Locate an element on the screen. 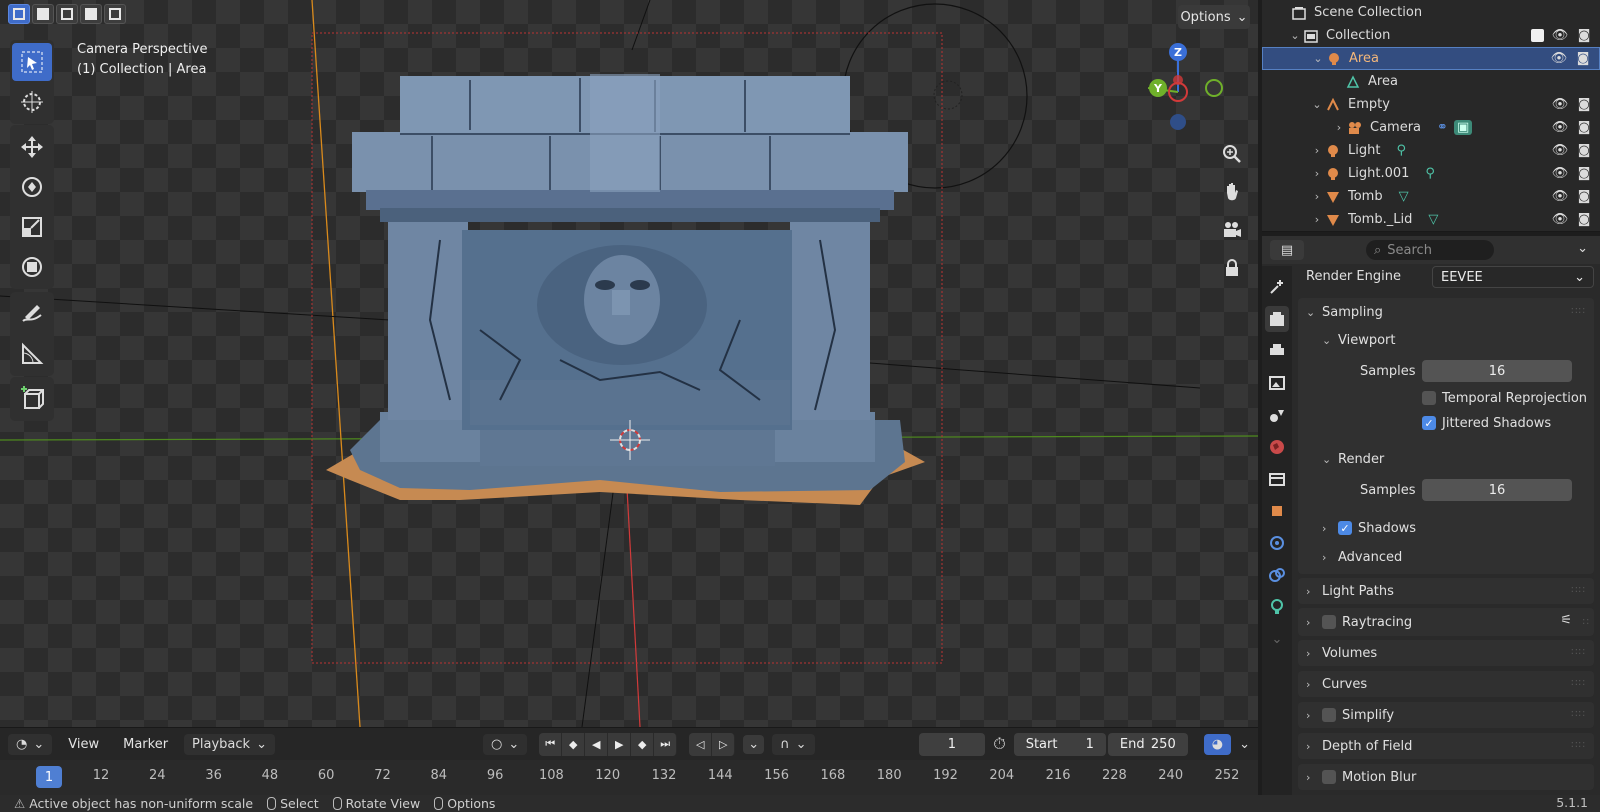 Image resolution: width=1600 pixels, height=812 pixels. start-frame-field: Start 1 is located at coordinates (1059, 744).